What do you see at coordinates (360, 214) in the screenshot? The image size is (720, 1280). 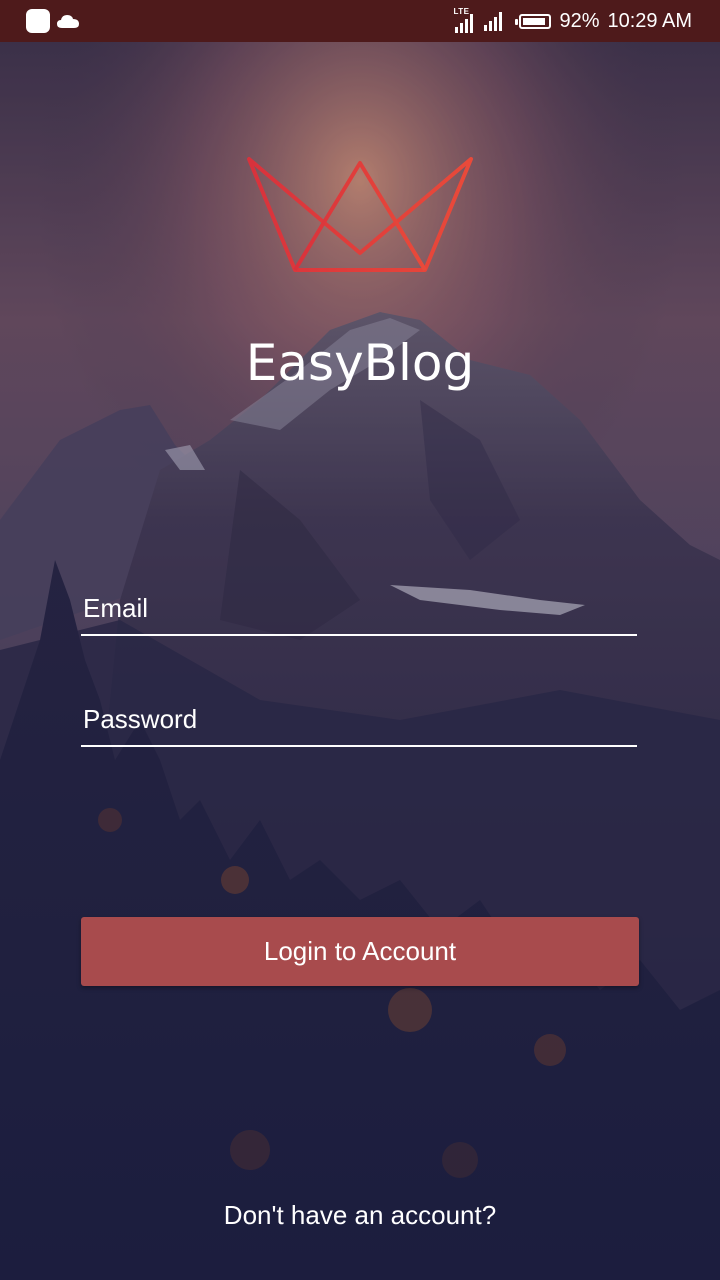 I see `crown-icon` at bounding box center [360, 214].